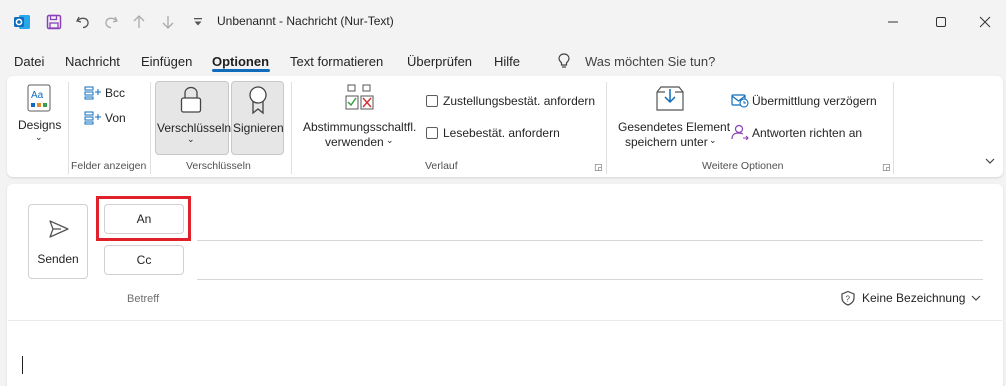  I want to click on gesendetes-chevron-icon: ⌄, so click(713, 140).